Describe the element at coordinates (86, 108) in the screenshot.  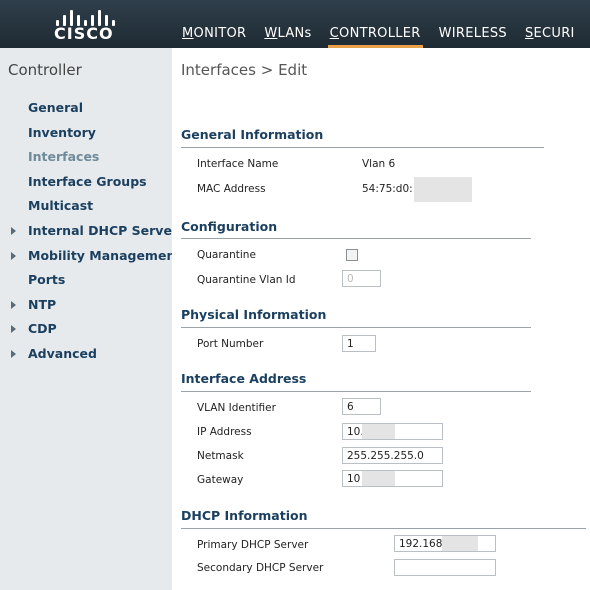
I see `sidebar-item-general: General` at that location.